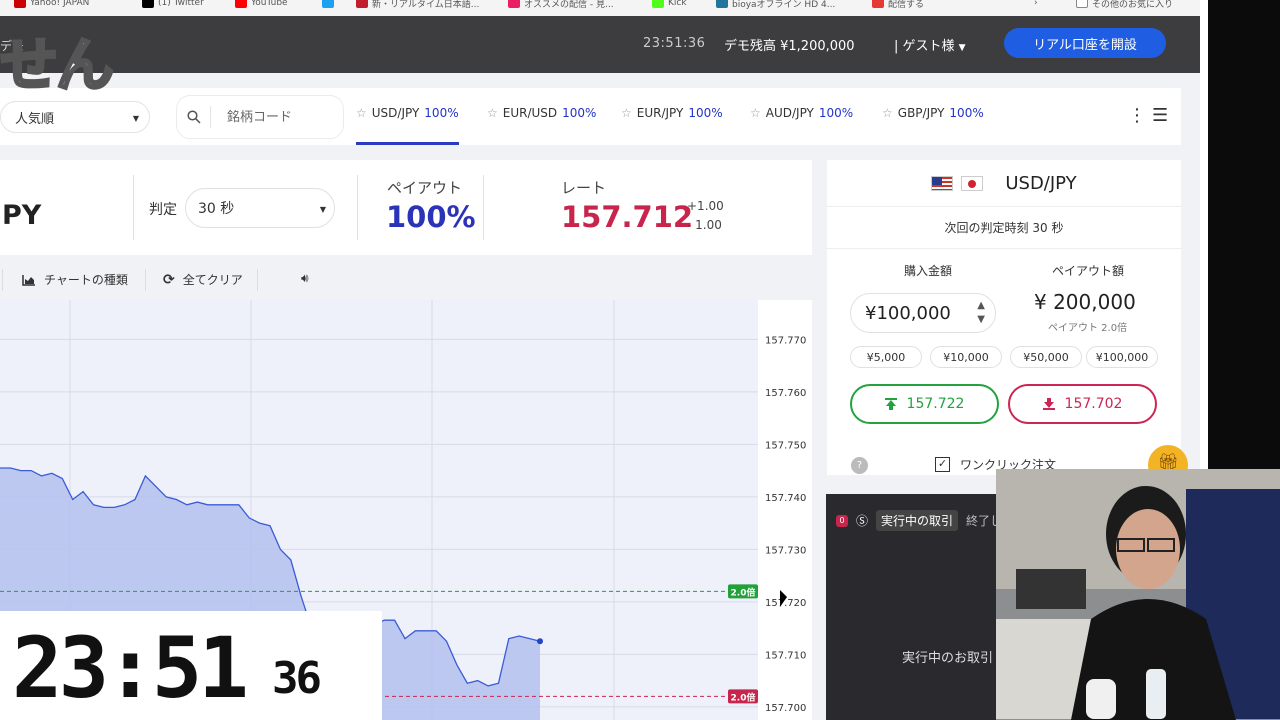 The image size is (1280, 720). What do you see at coordinates (260, 208) in the screenshot?
I see `judge-time-select: 30 秒 ▼` at bounding box center [260, 208].